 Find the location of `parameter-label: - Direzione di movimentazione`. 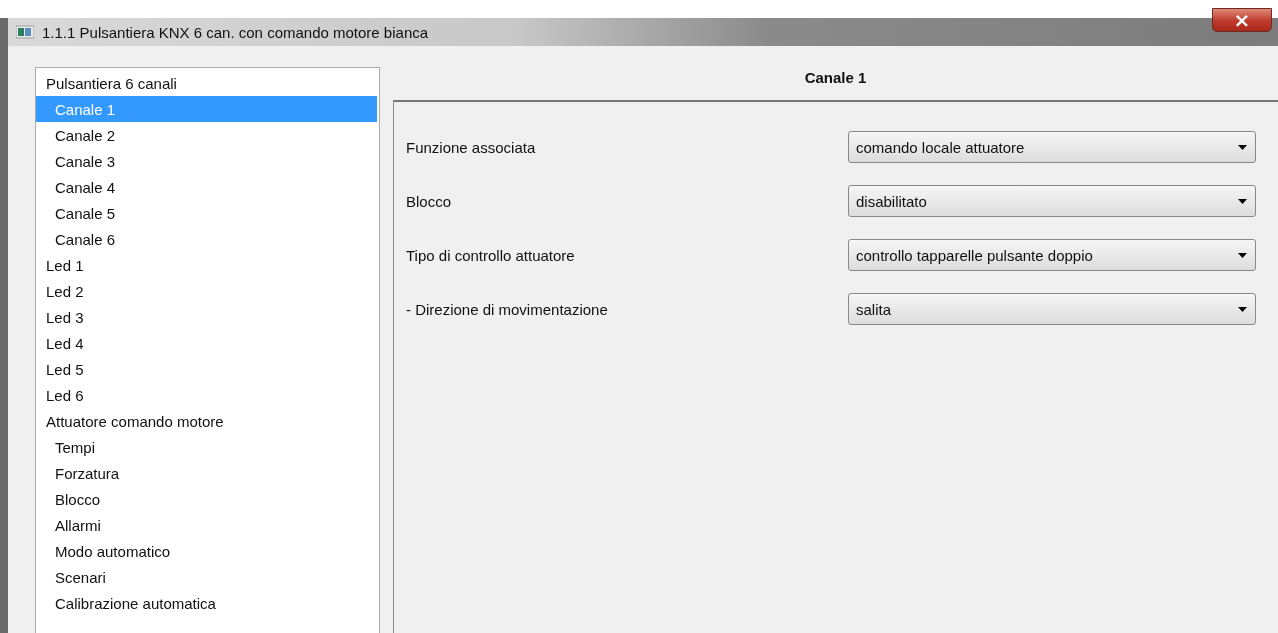

parameter-label: - Direzione di movimentazione is located at coordinates (507, 309).